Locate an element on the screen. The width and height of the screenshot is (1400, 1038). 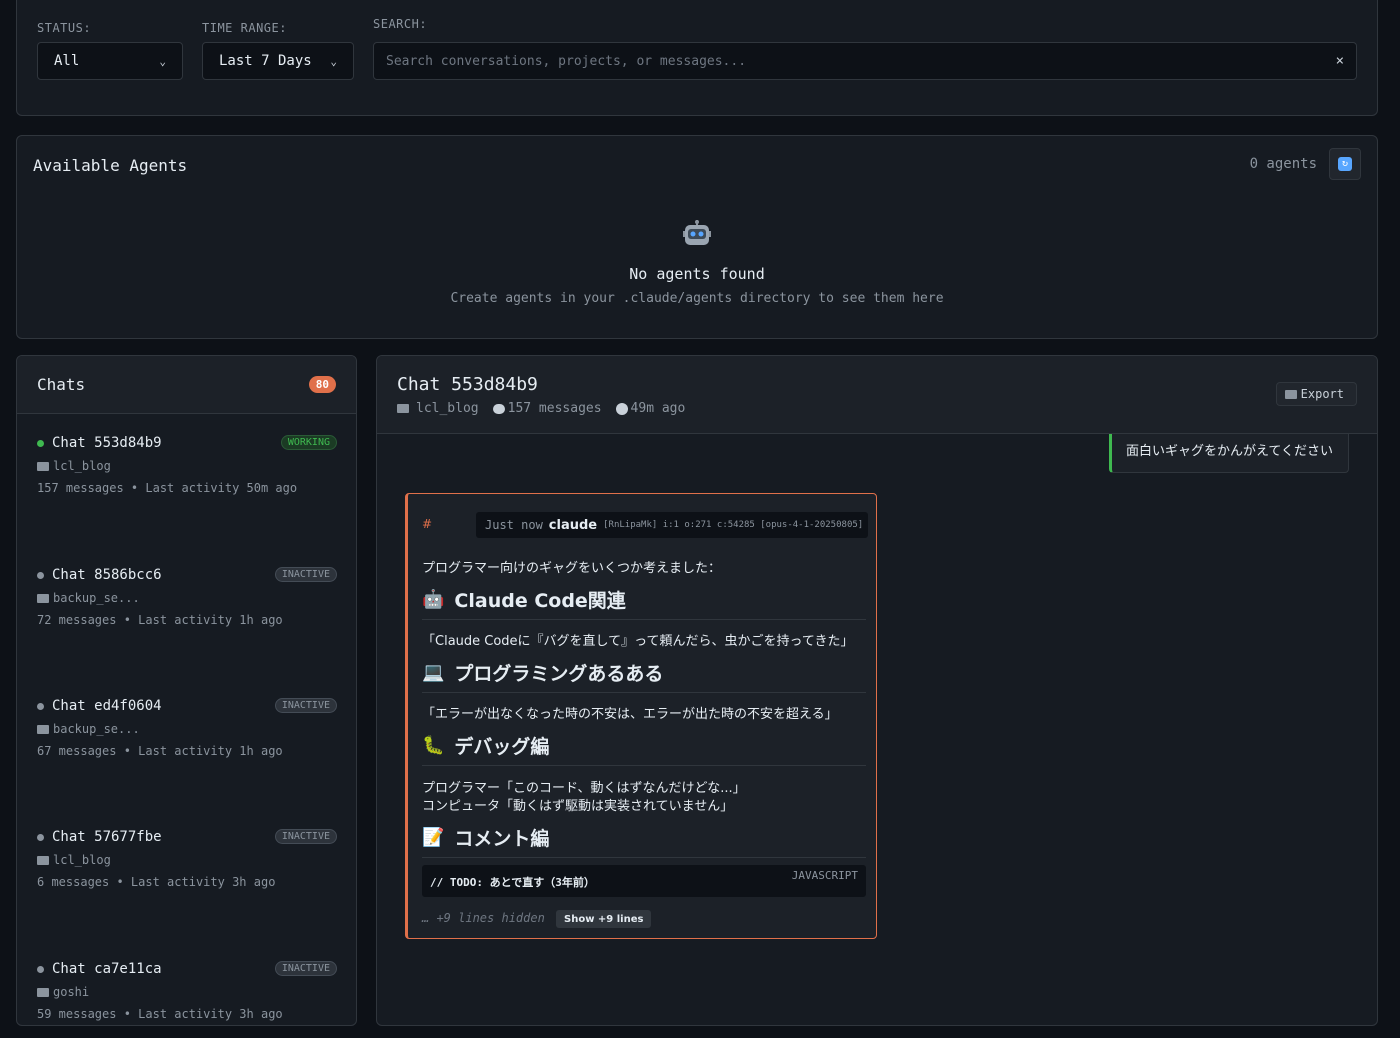
heading-text: Claude Code関連 is located at coordinates (540, 601).